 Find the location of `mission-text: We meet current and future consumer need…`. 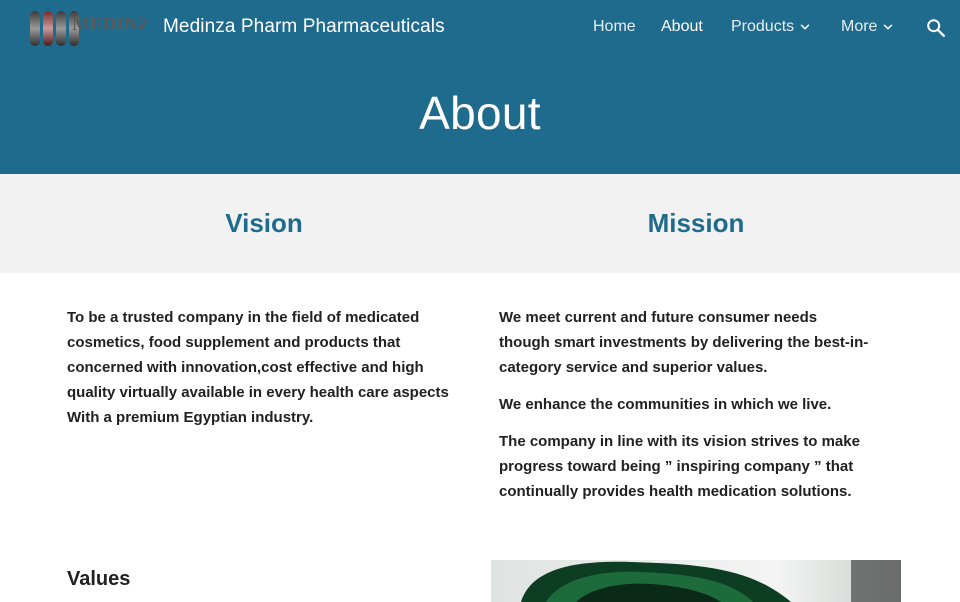

mission-text: We meet current and future consumer need… is located at coordinates (684, 410).